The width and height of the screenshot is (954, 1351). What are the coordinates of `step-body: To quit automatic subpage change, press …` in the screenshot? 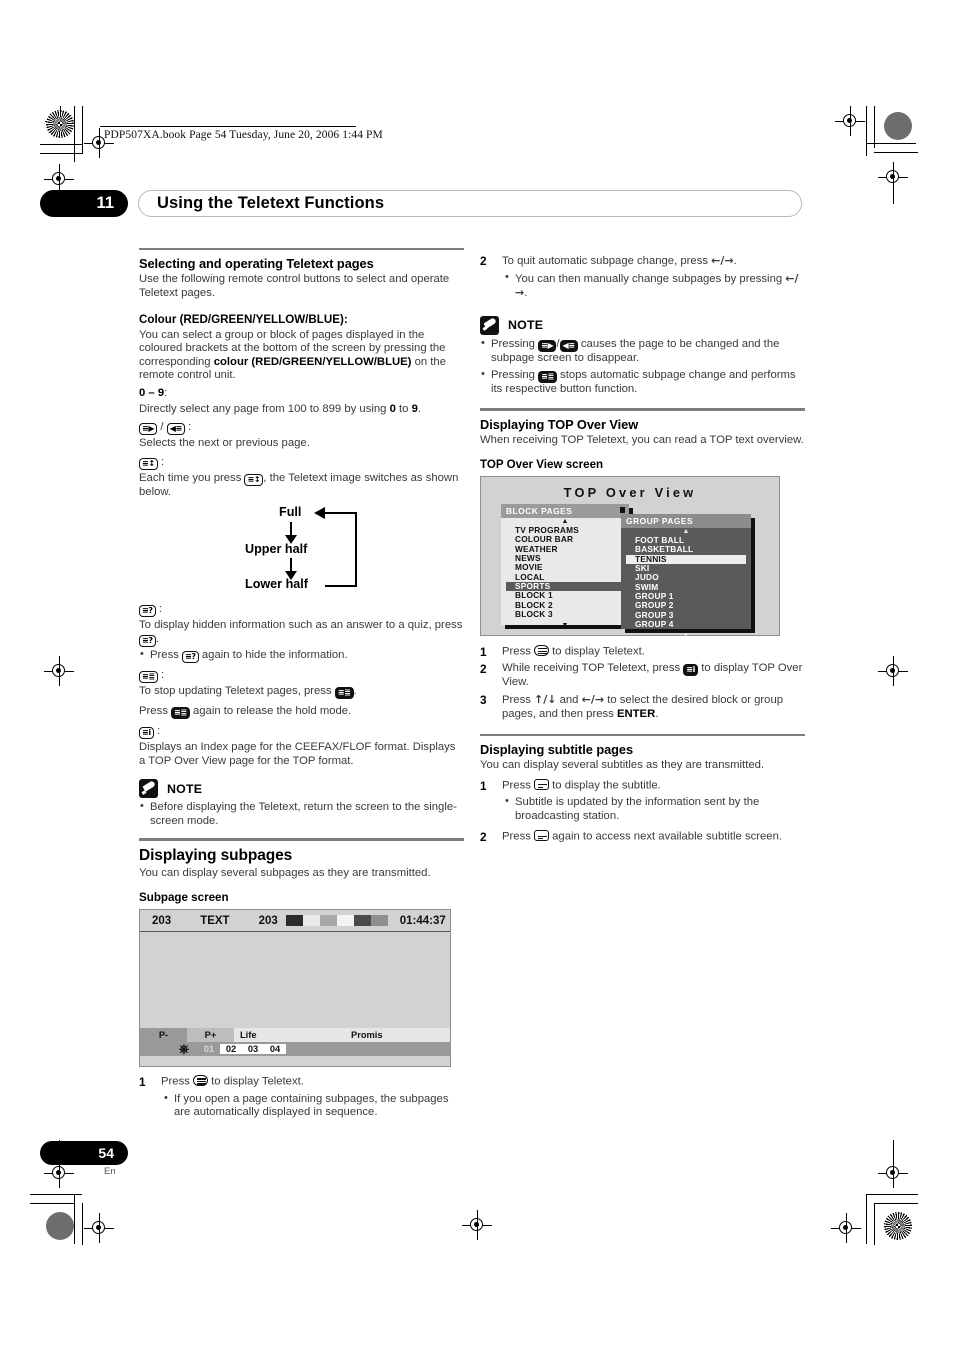 It's located at (653, 279).